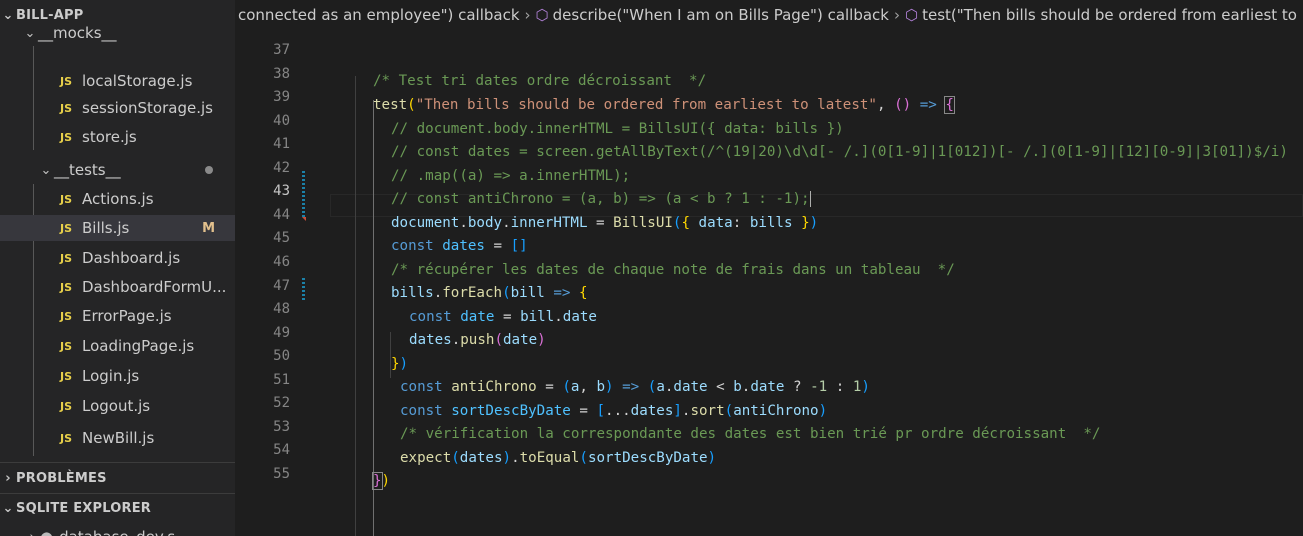  I want to click on line-number: 52, so click(281, 403).